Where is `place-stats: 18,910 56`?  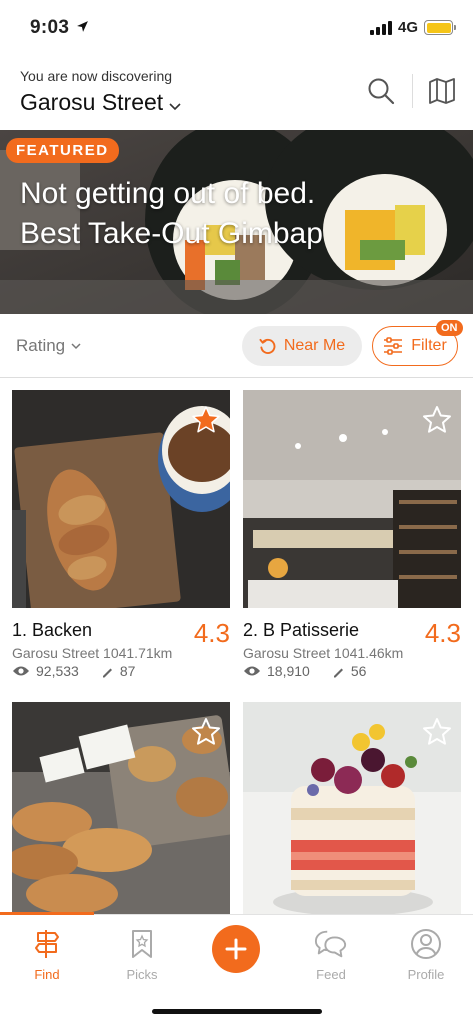 place-stats: 18,910 56 is located at coordinates (304, 671).